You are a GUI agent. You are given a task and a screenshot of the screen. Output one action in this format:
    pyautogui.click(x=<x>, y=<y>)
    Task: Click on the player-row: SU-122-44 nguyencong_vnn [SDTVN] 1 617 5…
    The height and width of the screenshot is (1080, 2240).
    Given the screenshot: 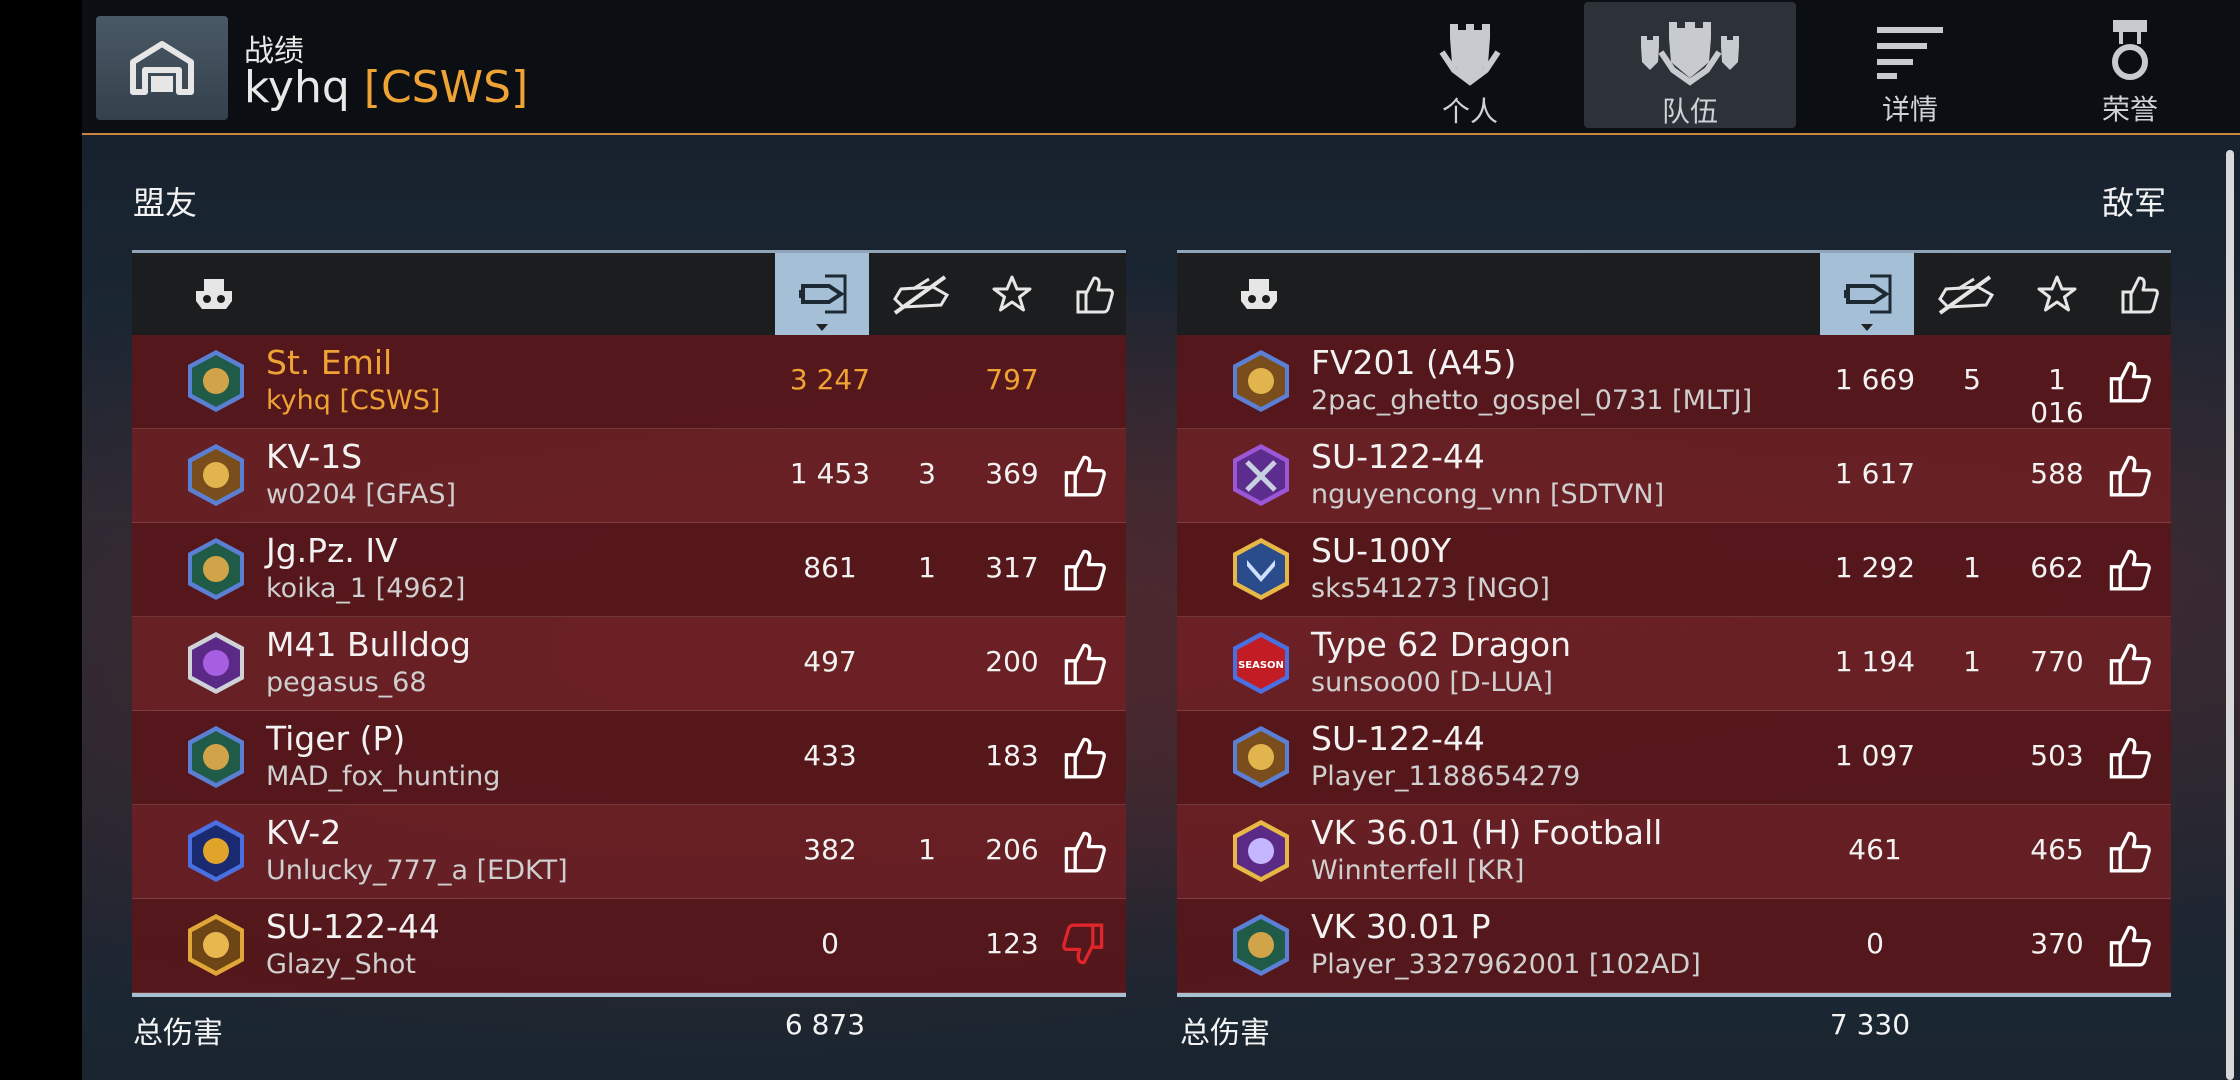 What is the action you would take?
    pyautogui.click(x=1674, y=476)
    